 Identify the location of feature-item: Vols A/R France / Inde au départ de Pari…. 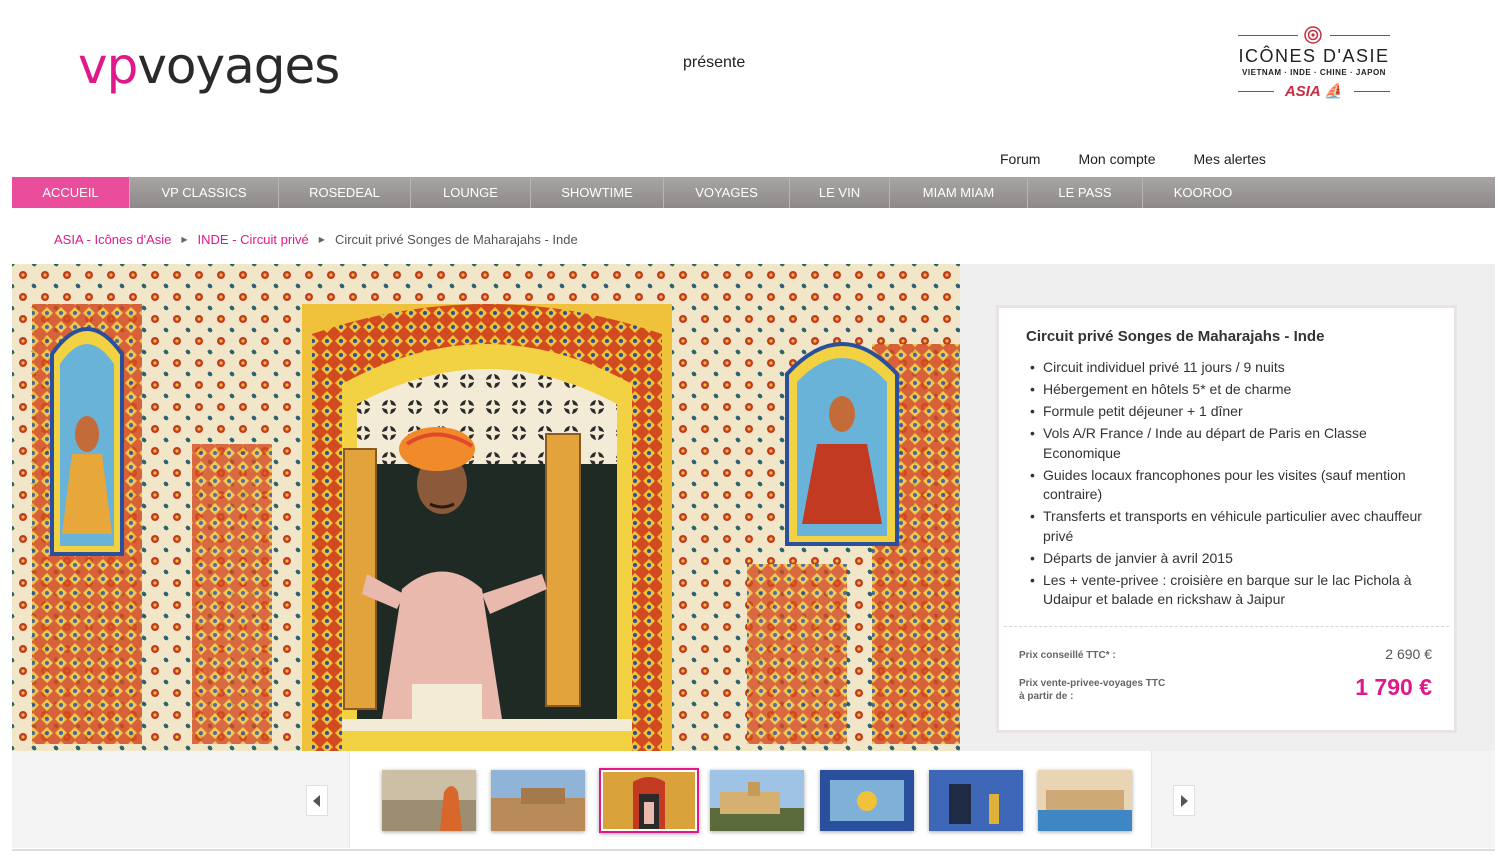
(1237, 443).